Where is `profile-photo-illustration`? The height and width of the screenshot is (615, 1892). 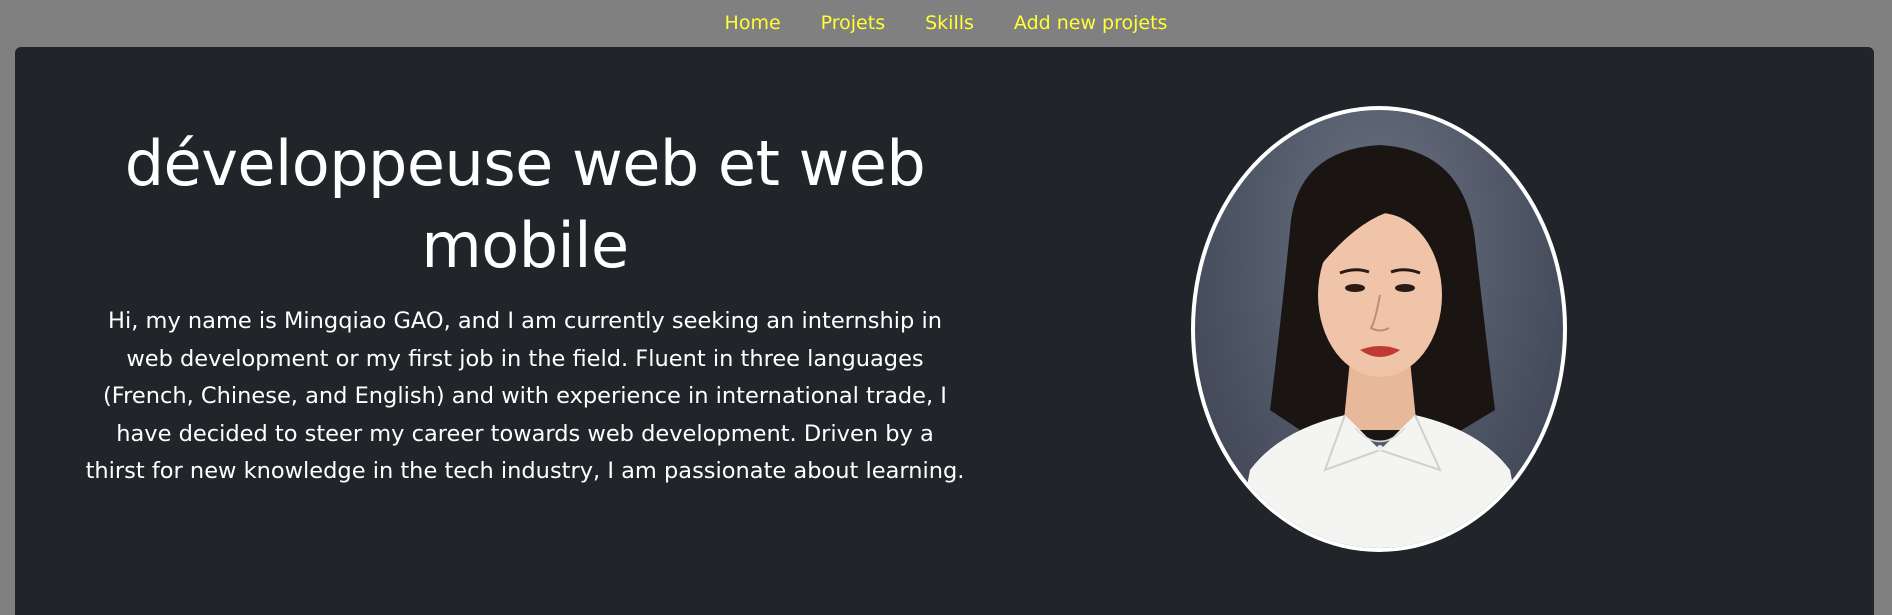
profile-photo-illustration is located at coordinates (1380, 346).